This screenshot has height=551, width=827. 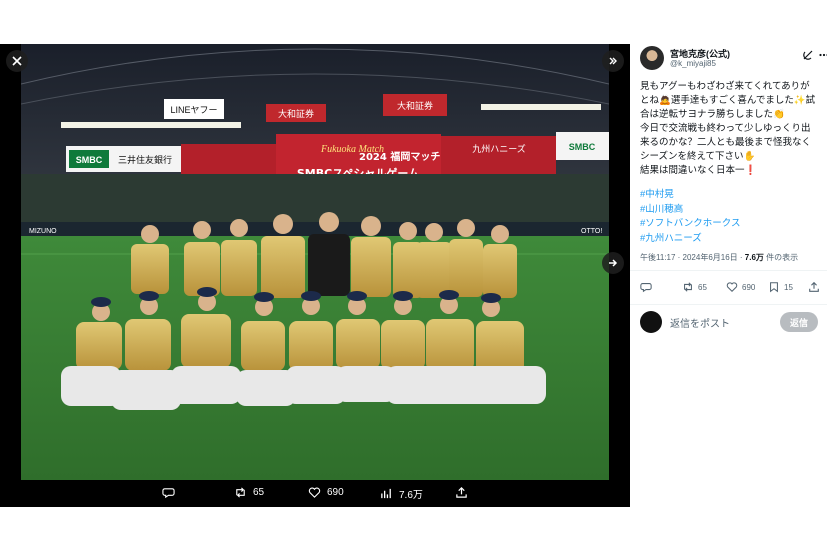 I want to click on hashtag-link: #ソフトバンクホークス, so click(x=690, y=224).